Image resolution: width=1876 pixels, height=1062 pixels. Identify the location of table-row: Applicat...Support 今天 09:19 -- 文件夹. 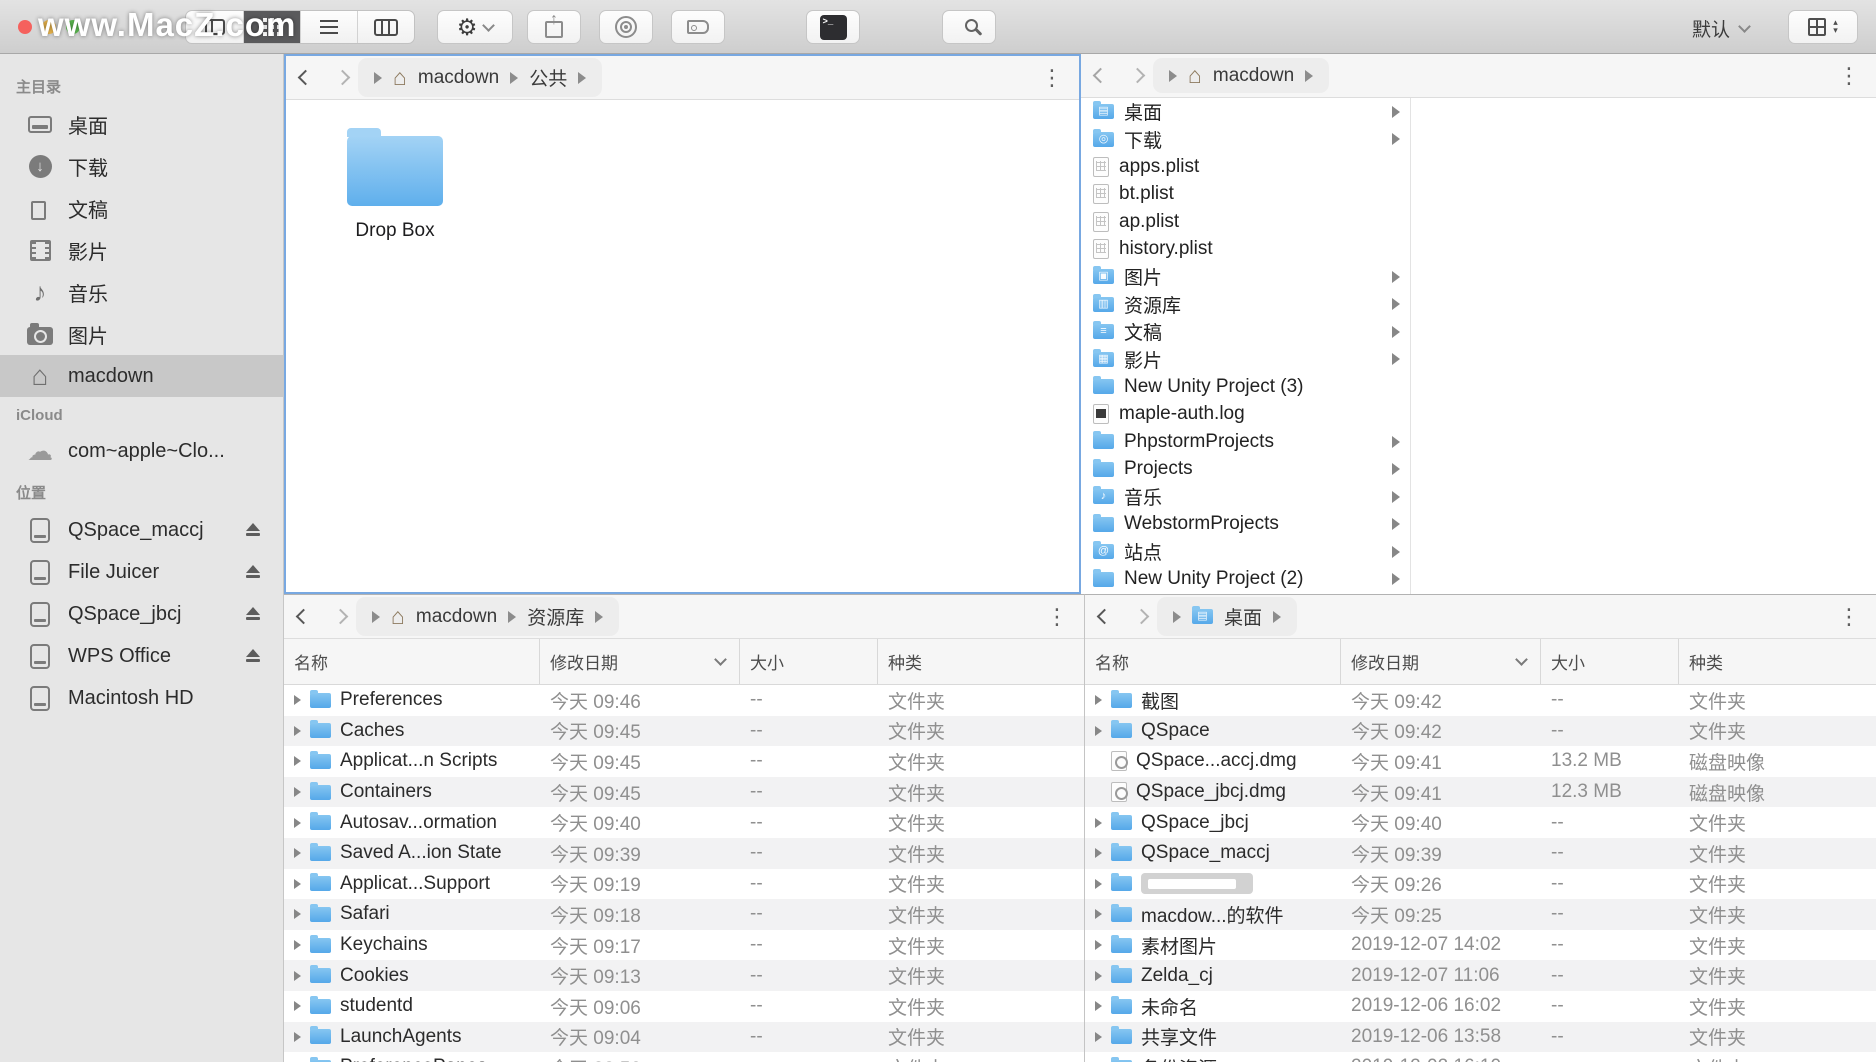
(684, 884).